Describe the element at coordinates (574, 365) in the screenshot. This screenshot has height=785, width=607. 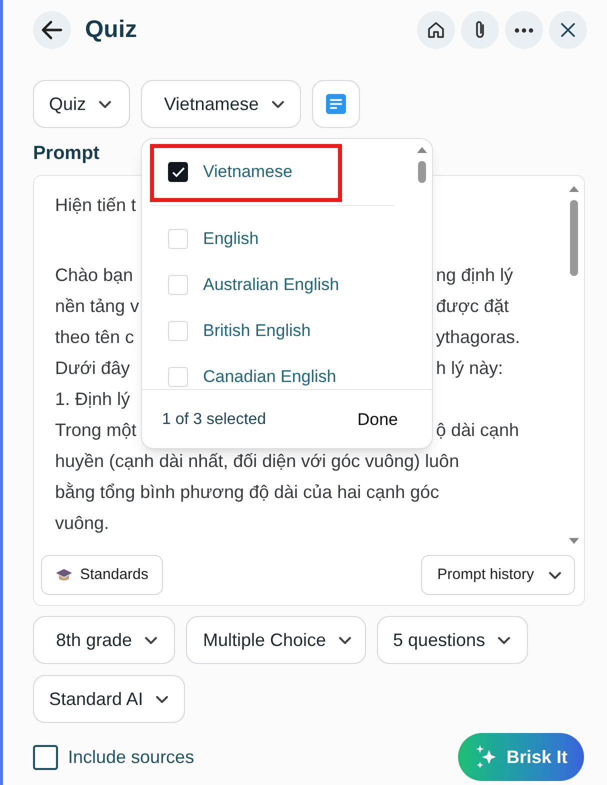
I see `scrollbar` at that location.